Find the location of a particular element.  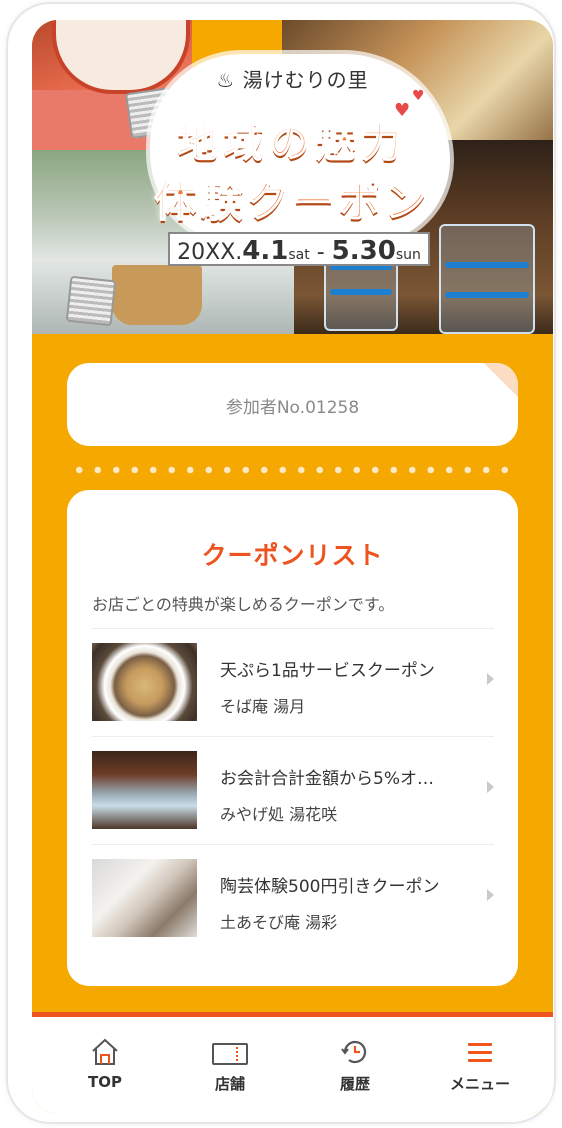

tempura-soba-photo is located at coordinates (144, 682).